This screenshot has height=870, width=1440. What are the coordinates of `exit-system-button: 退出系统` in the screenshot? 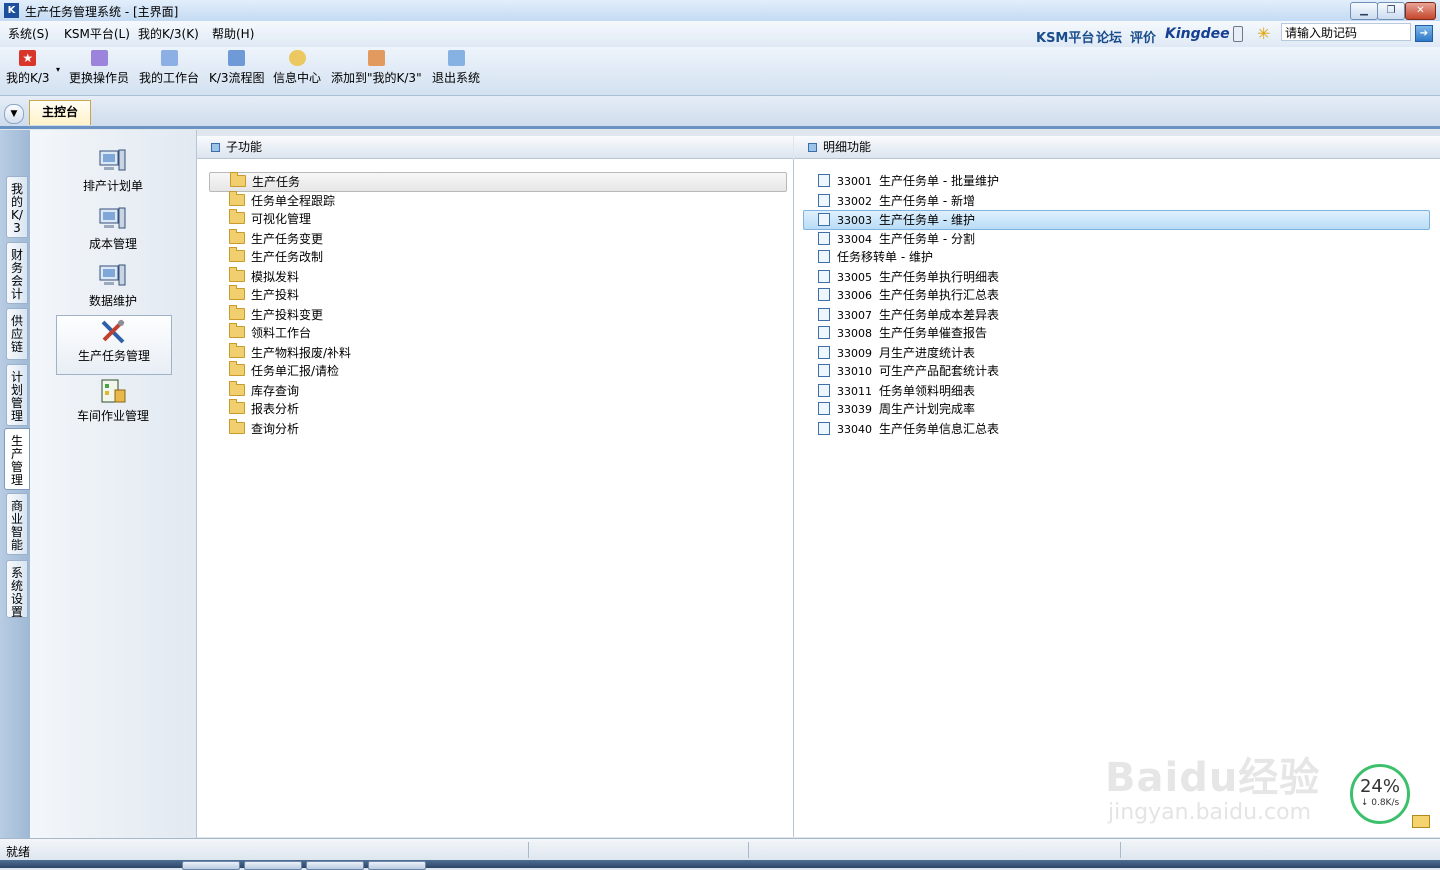 It's located at (456, 68).